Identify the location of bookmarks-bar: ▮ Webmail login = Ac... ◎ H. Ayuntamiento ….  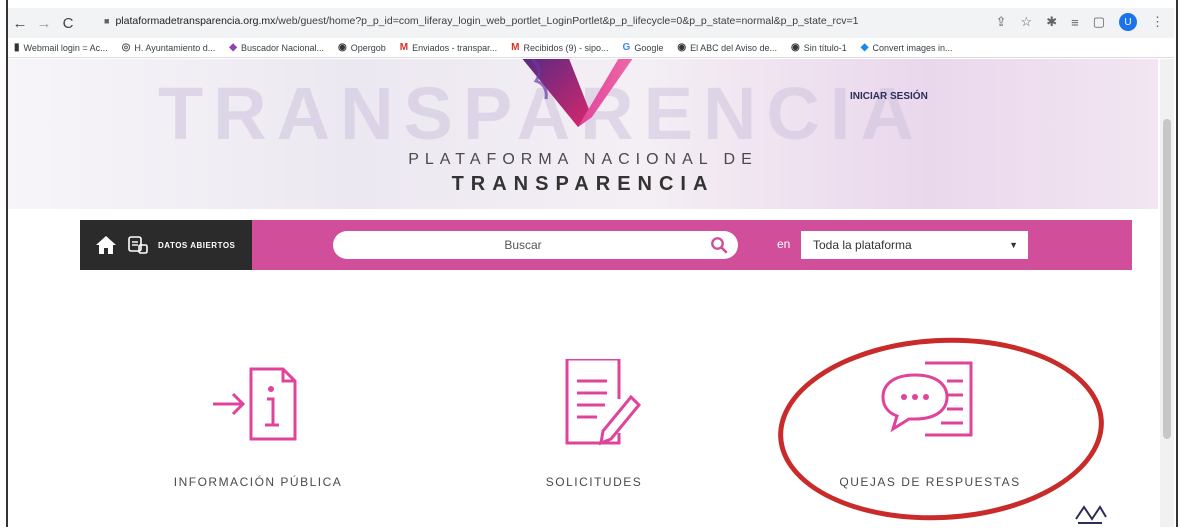
(591, 48).